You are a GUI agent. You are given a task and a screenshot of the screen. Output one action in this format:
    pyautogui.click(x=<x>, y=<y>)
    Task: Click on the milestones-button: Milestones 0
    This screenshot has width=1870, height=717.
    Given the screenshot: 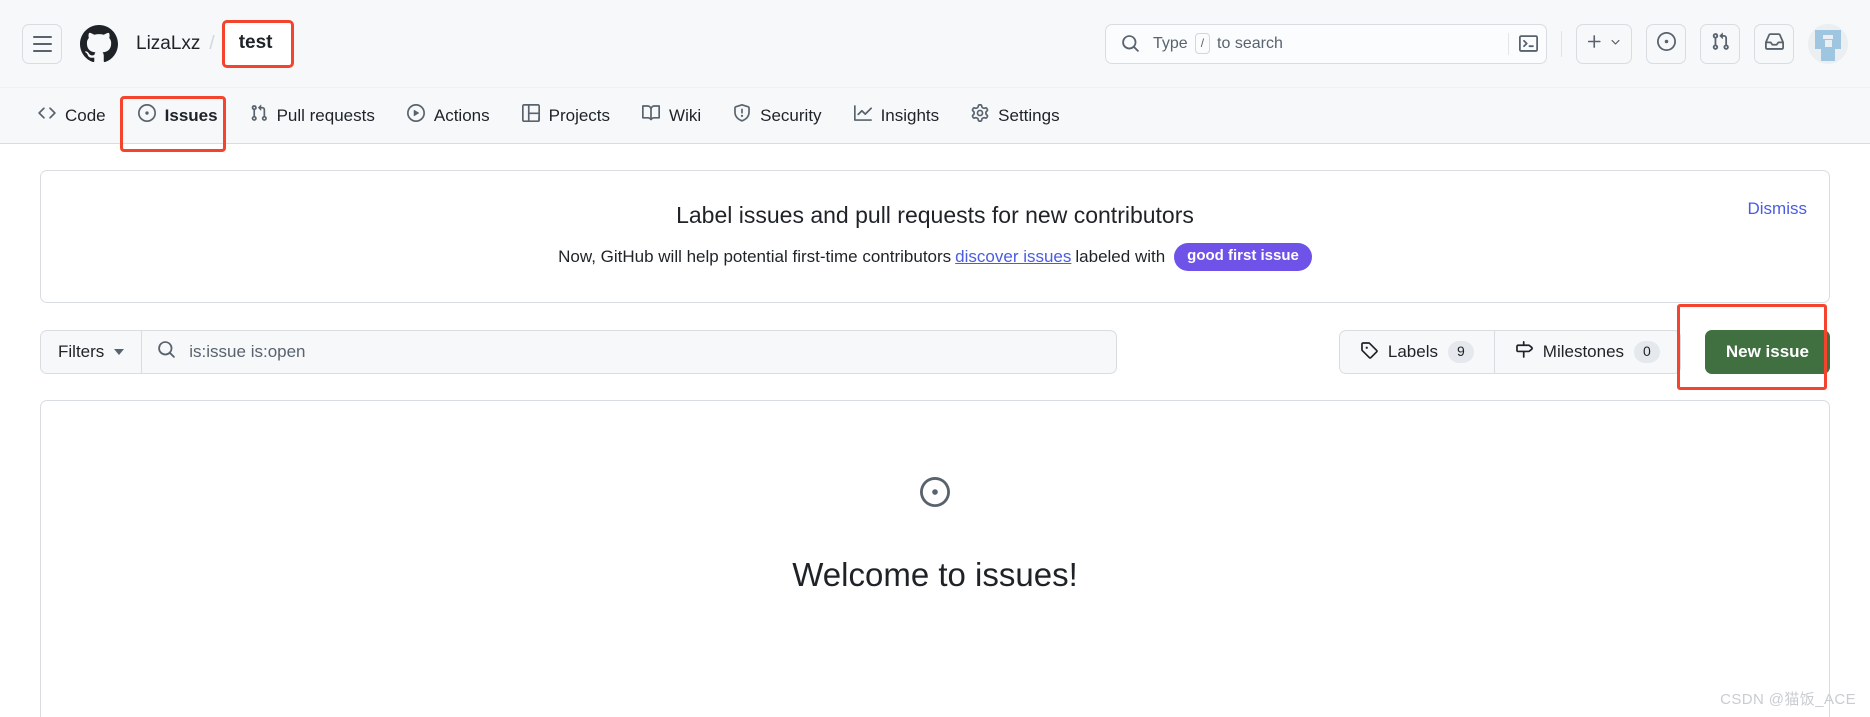 What is the action you would take?
    pyautogui.click(x=1586, y=352)
    